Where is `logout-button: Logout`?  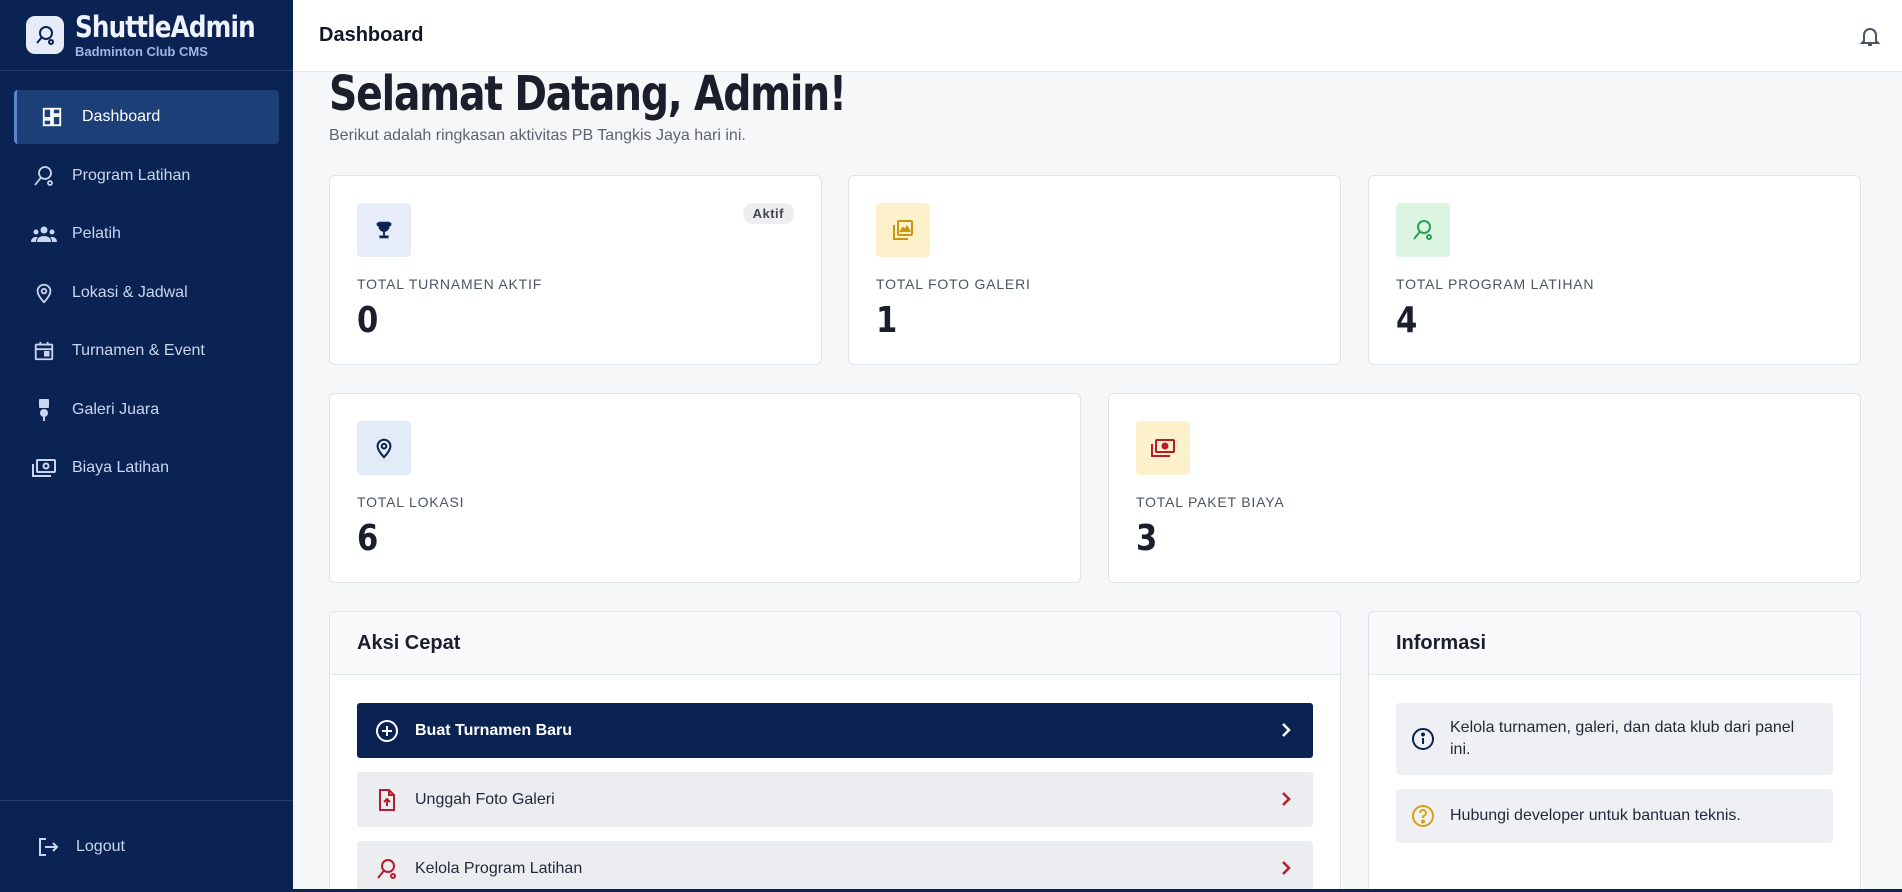
logout-button: Logout is located at coordinates (146, 846).